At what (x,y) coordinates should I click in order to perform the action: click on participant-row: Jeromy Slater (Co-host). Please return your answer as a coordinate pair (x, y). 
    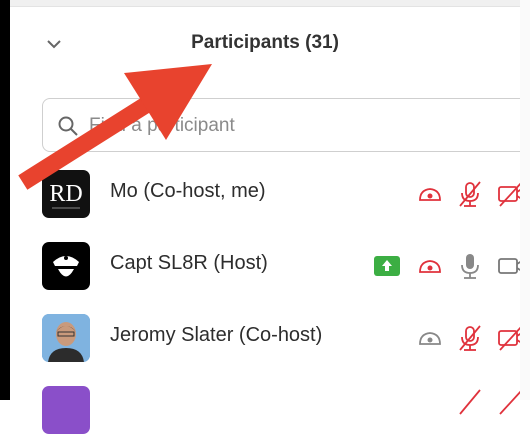
    Looking at the image, I should click on (268, 338).